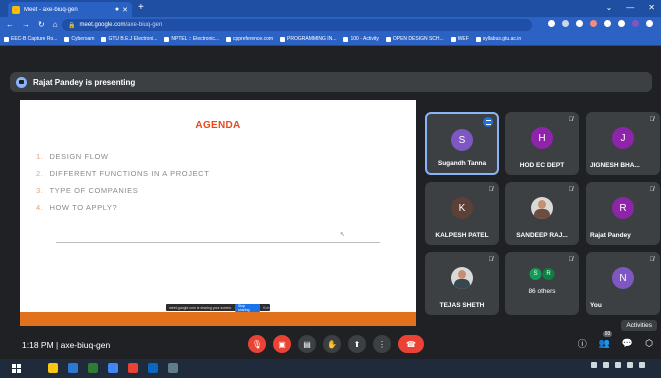 This screenshot has width=661, height=378. What do you see at coordinates (26, 25) in the screenshot?
I see `forward-arrow-icon: →` at bounding box center [26, 25].